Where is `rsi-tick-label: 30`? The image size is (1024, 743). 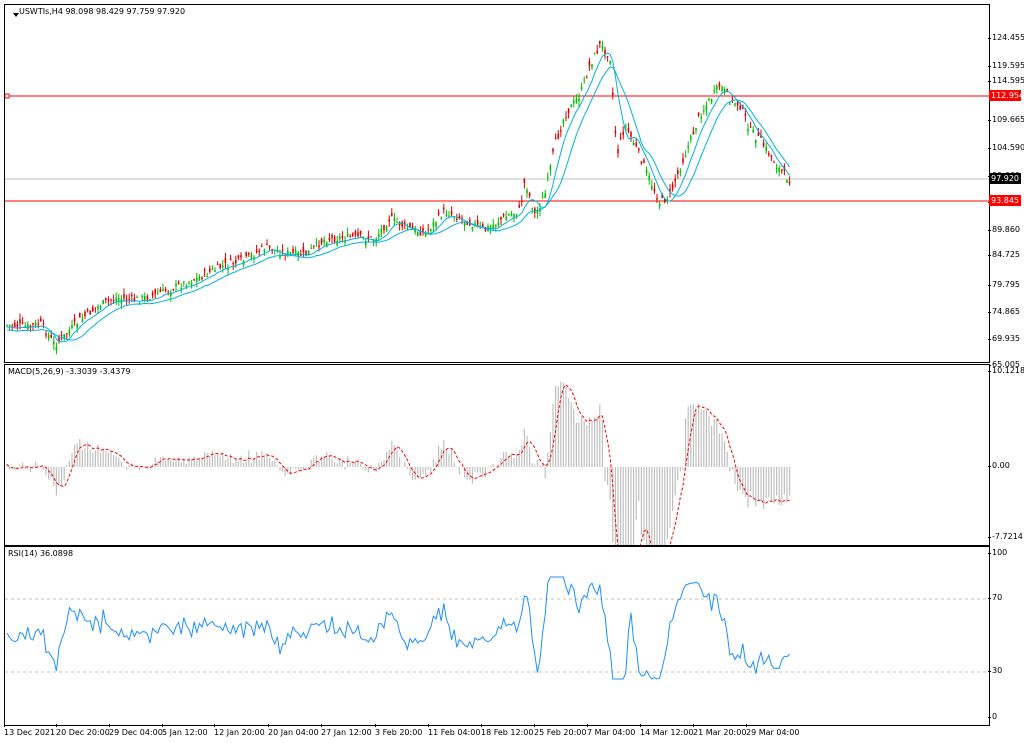
rsi-tick-label: 30 is located at coordinates (995, 670).